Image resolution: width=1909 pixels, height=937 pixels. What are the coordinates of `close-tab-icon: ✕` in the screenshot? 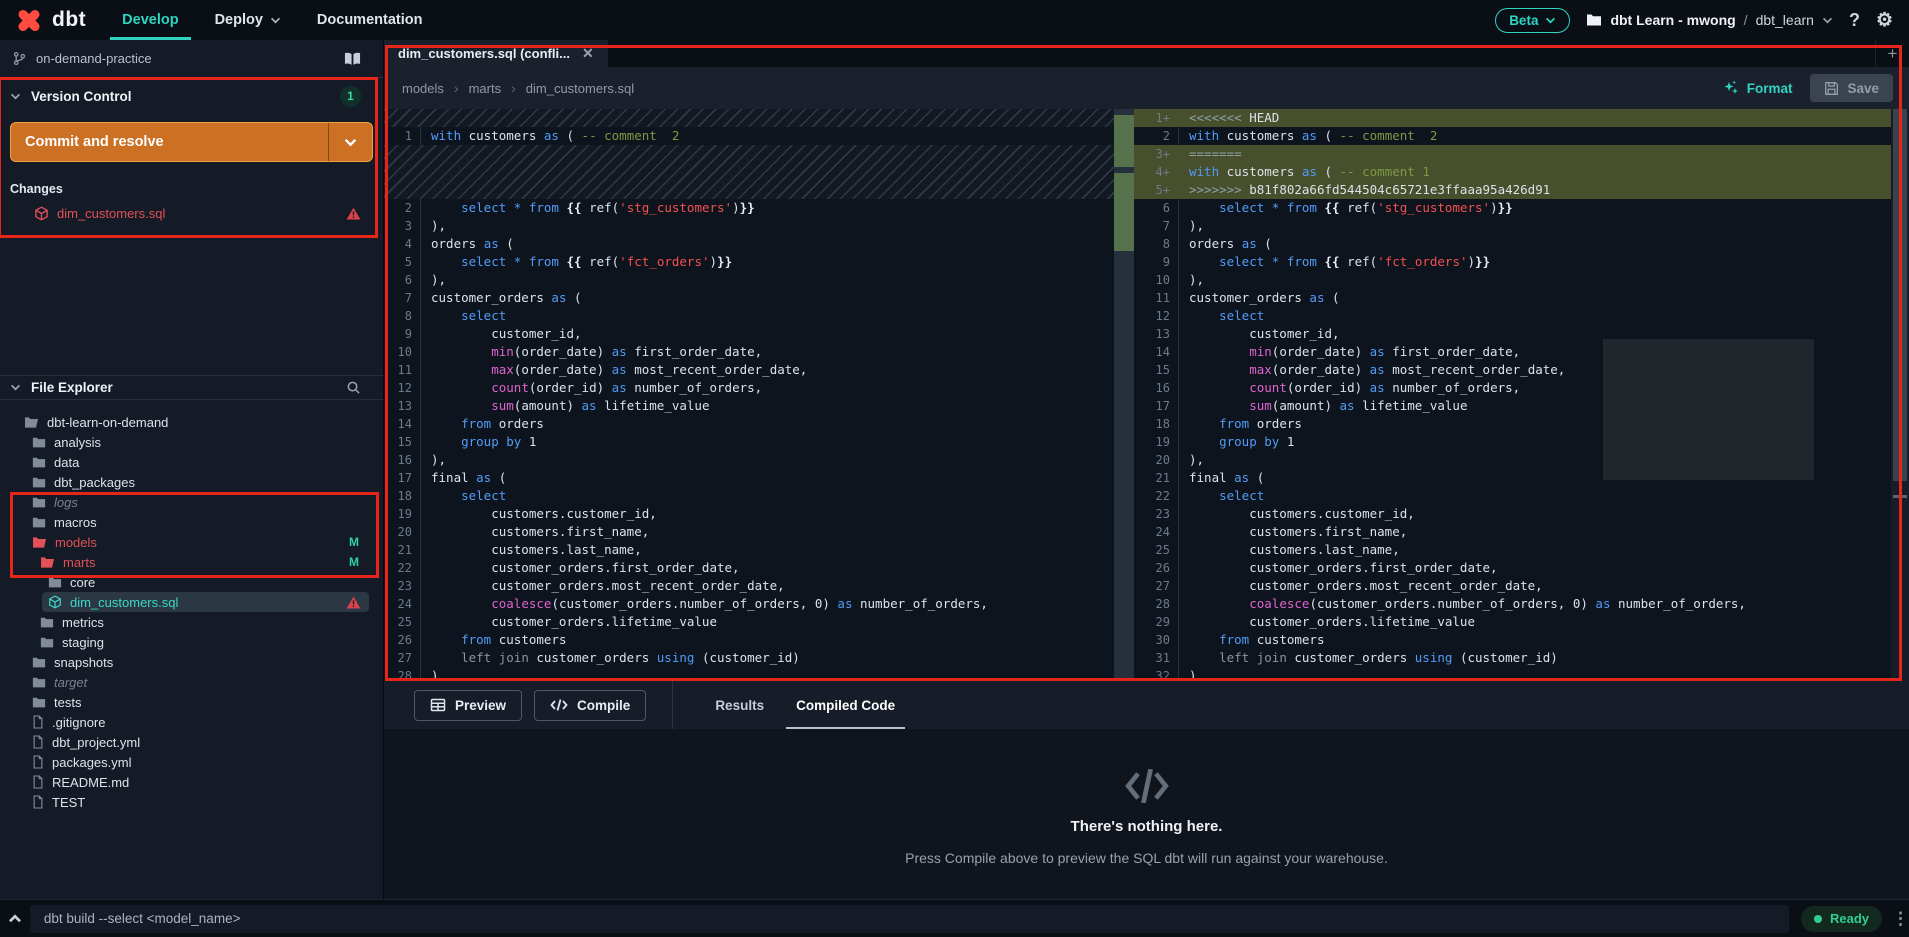 It's located at (588, 53).